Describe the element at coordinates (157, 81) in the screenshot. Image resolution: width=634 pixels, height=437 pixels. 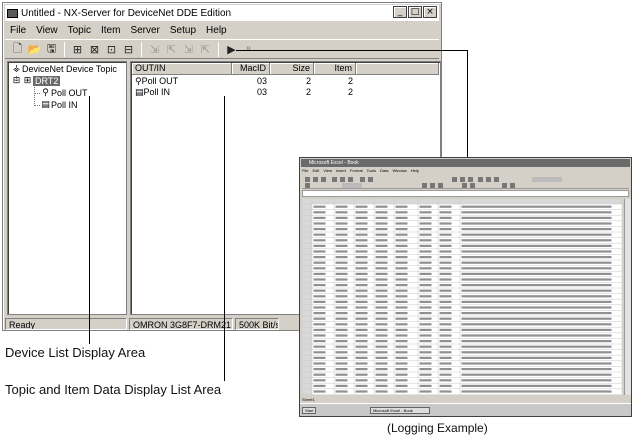
I see `row-name: ⚲Poll OUT` at that location.